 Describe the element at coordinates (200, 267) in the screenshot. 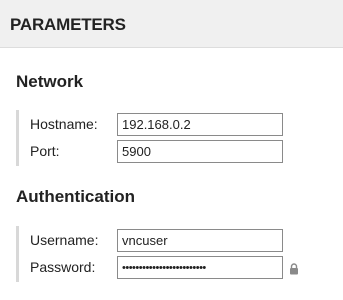

I see `password-input` at that location.